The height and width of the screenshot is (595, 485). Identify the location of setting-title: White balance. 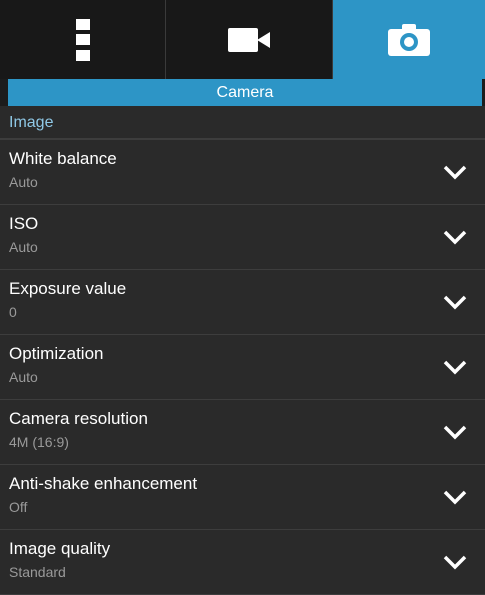
(63, 158).